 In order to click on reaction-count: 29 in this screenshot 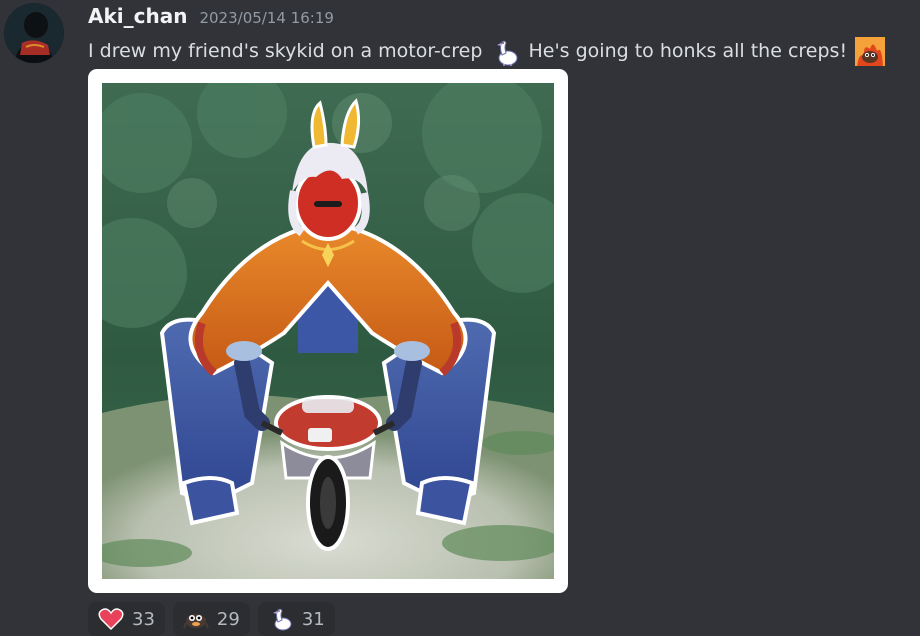, I will do `click(228, 619)`.